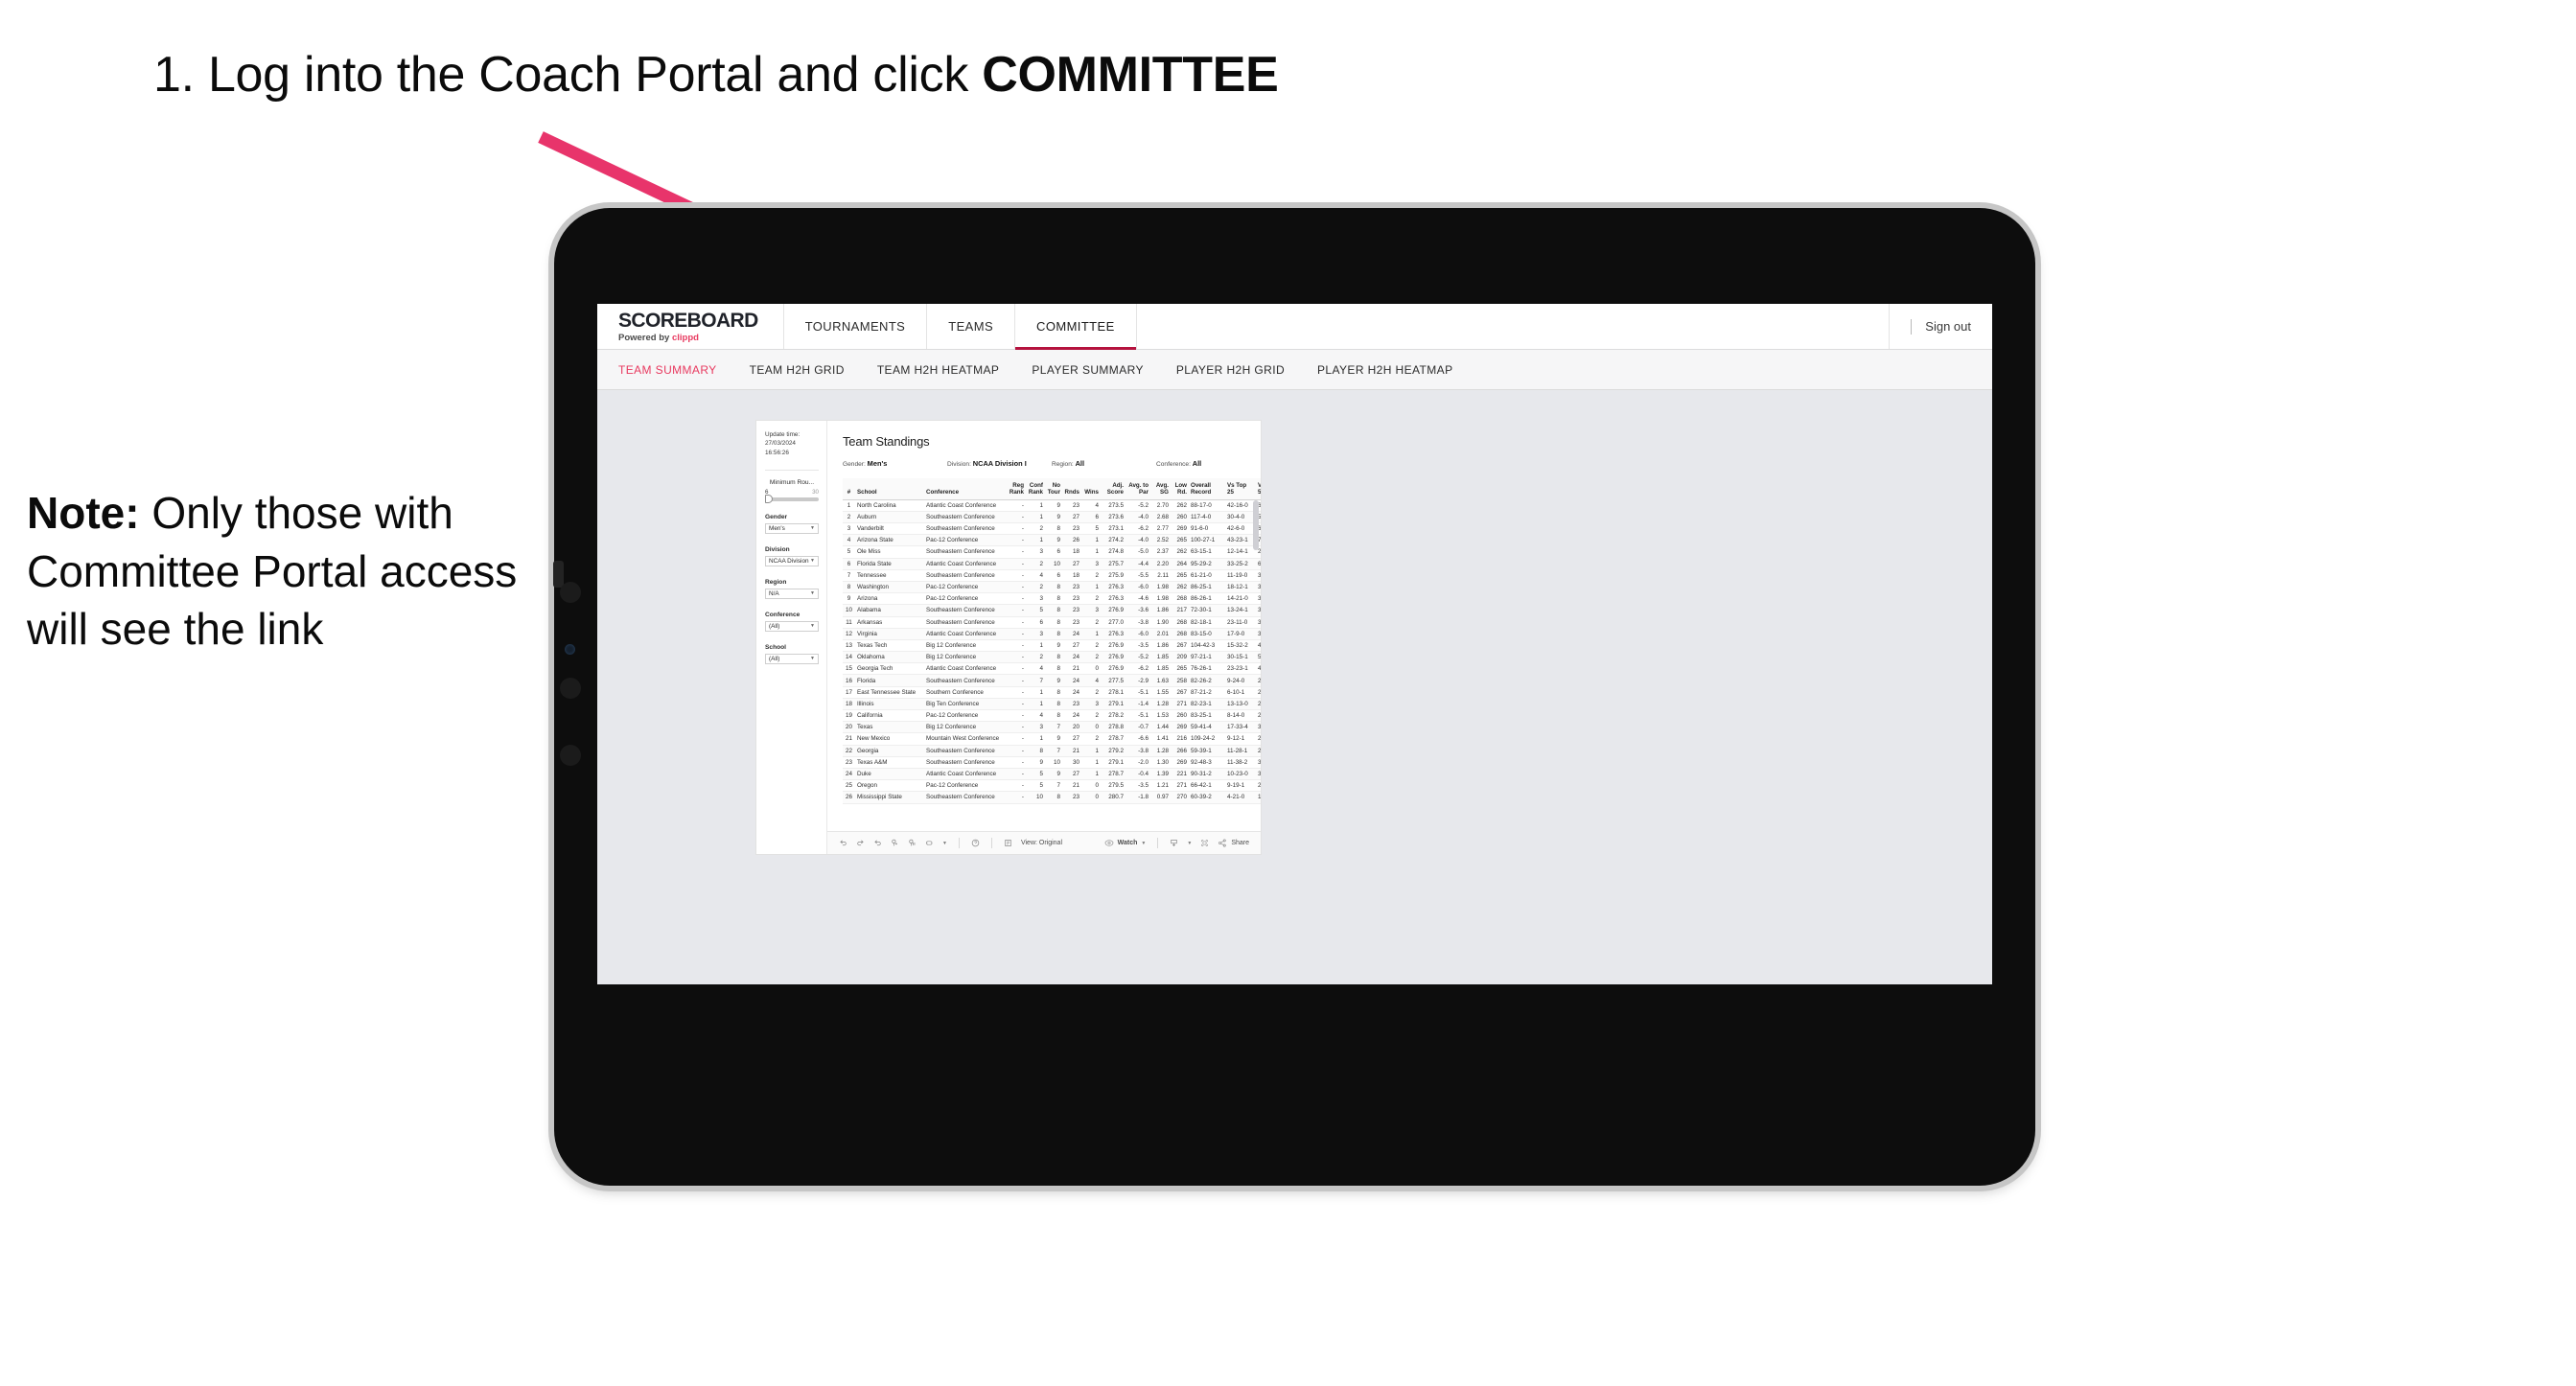 The width and height of the screenshot is (2576, 1386). Describe the element at coordinates (913, 843) in the screenshot. I see `pause-data-icon` at that location.